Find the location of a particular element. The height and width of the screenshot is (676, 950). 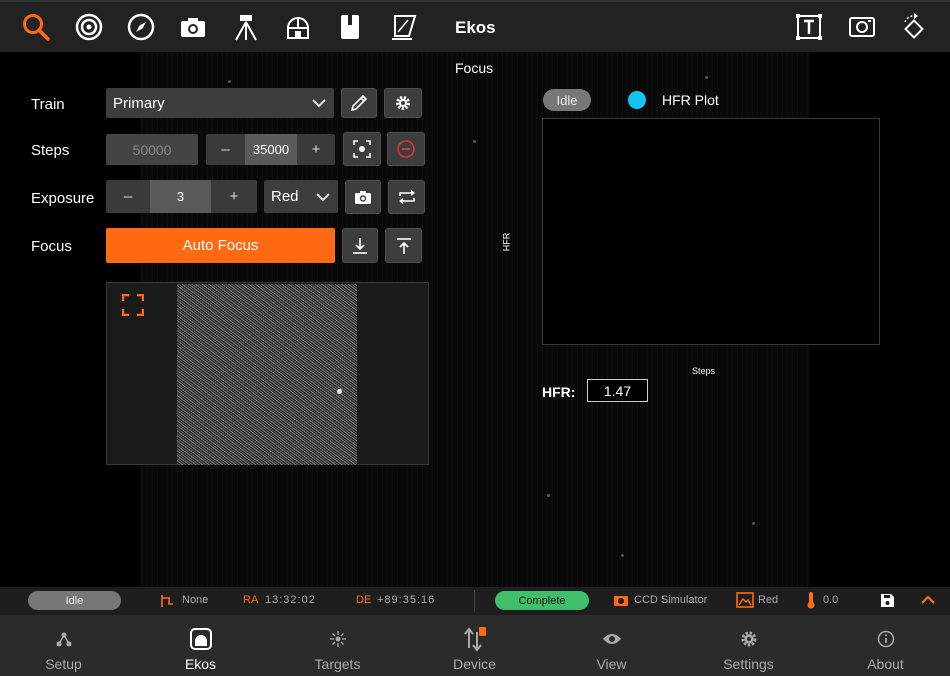

nav-device: Device is located at coordinates (474, 645).